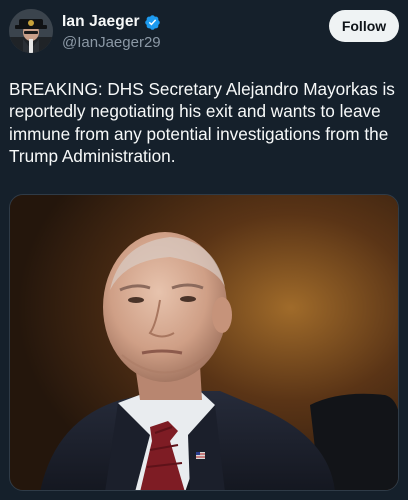  I want to click on author-handle: @IanJaeger29, so click(111, 42).